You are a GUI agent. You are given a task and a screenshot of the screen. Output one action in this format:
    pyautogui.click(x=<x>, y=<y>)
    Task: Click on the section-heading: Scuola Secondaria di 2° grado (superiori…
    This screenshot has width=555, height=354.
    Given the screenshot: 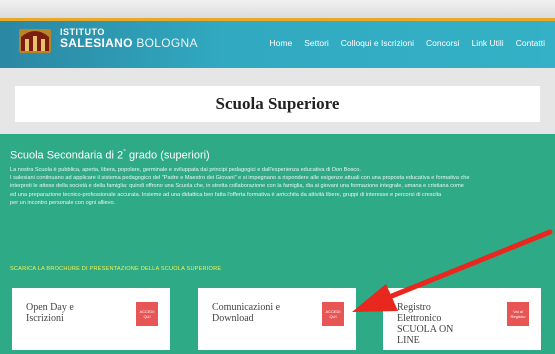 What is the action you would take?
    pyautogui.click(x=110, y=155)
    